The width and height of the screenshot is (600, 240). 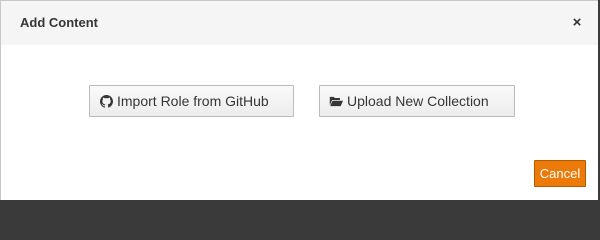 I want to click on import-role-from-github-label: Import Role from GitHub, so click(x=193, y=101).